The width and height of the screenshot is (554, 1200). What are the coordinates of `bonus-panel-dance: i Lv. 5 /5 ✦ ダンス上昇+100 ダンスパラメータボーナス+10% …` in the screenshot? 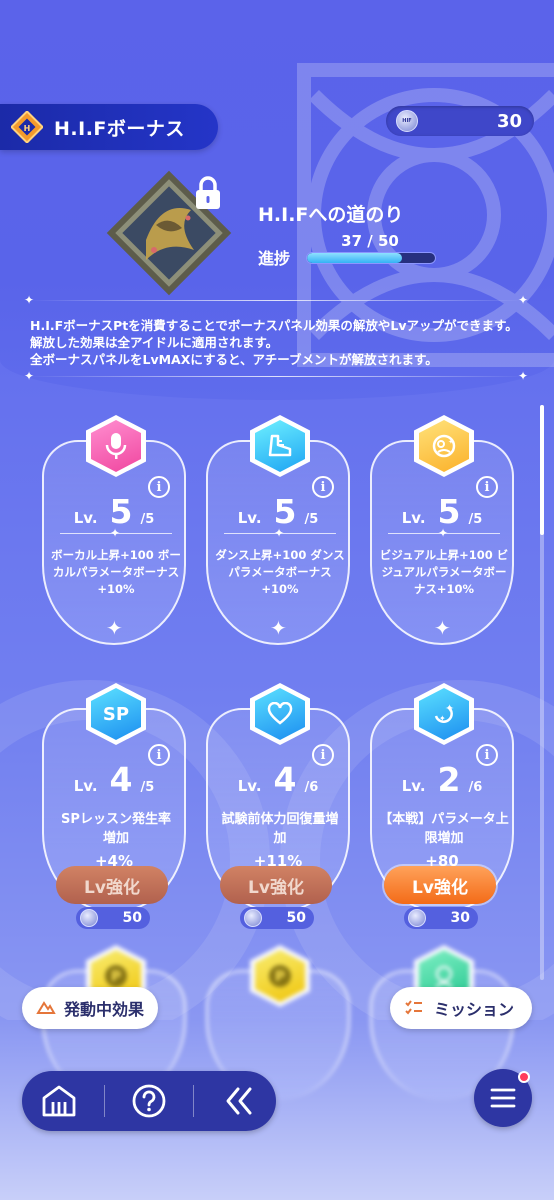 It's located at (278, 530).